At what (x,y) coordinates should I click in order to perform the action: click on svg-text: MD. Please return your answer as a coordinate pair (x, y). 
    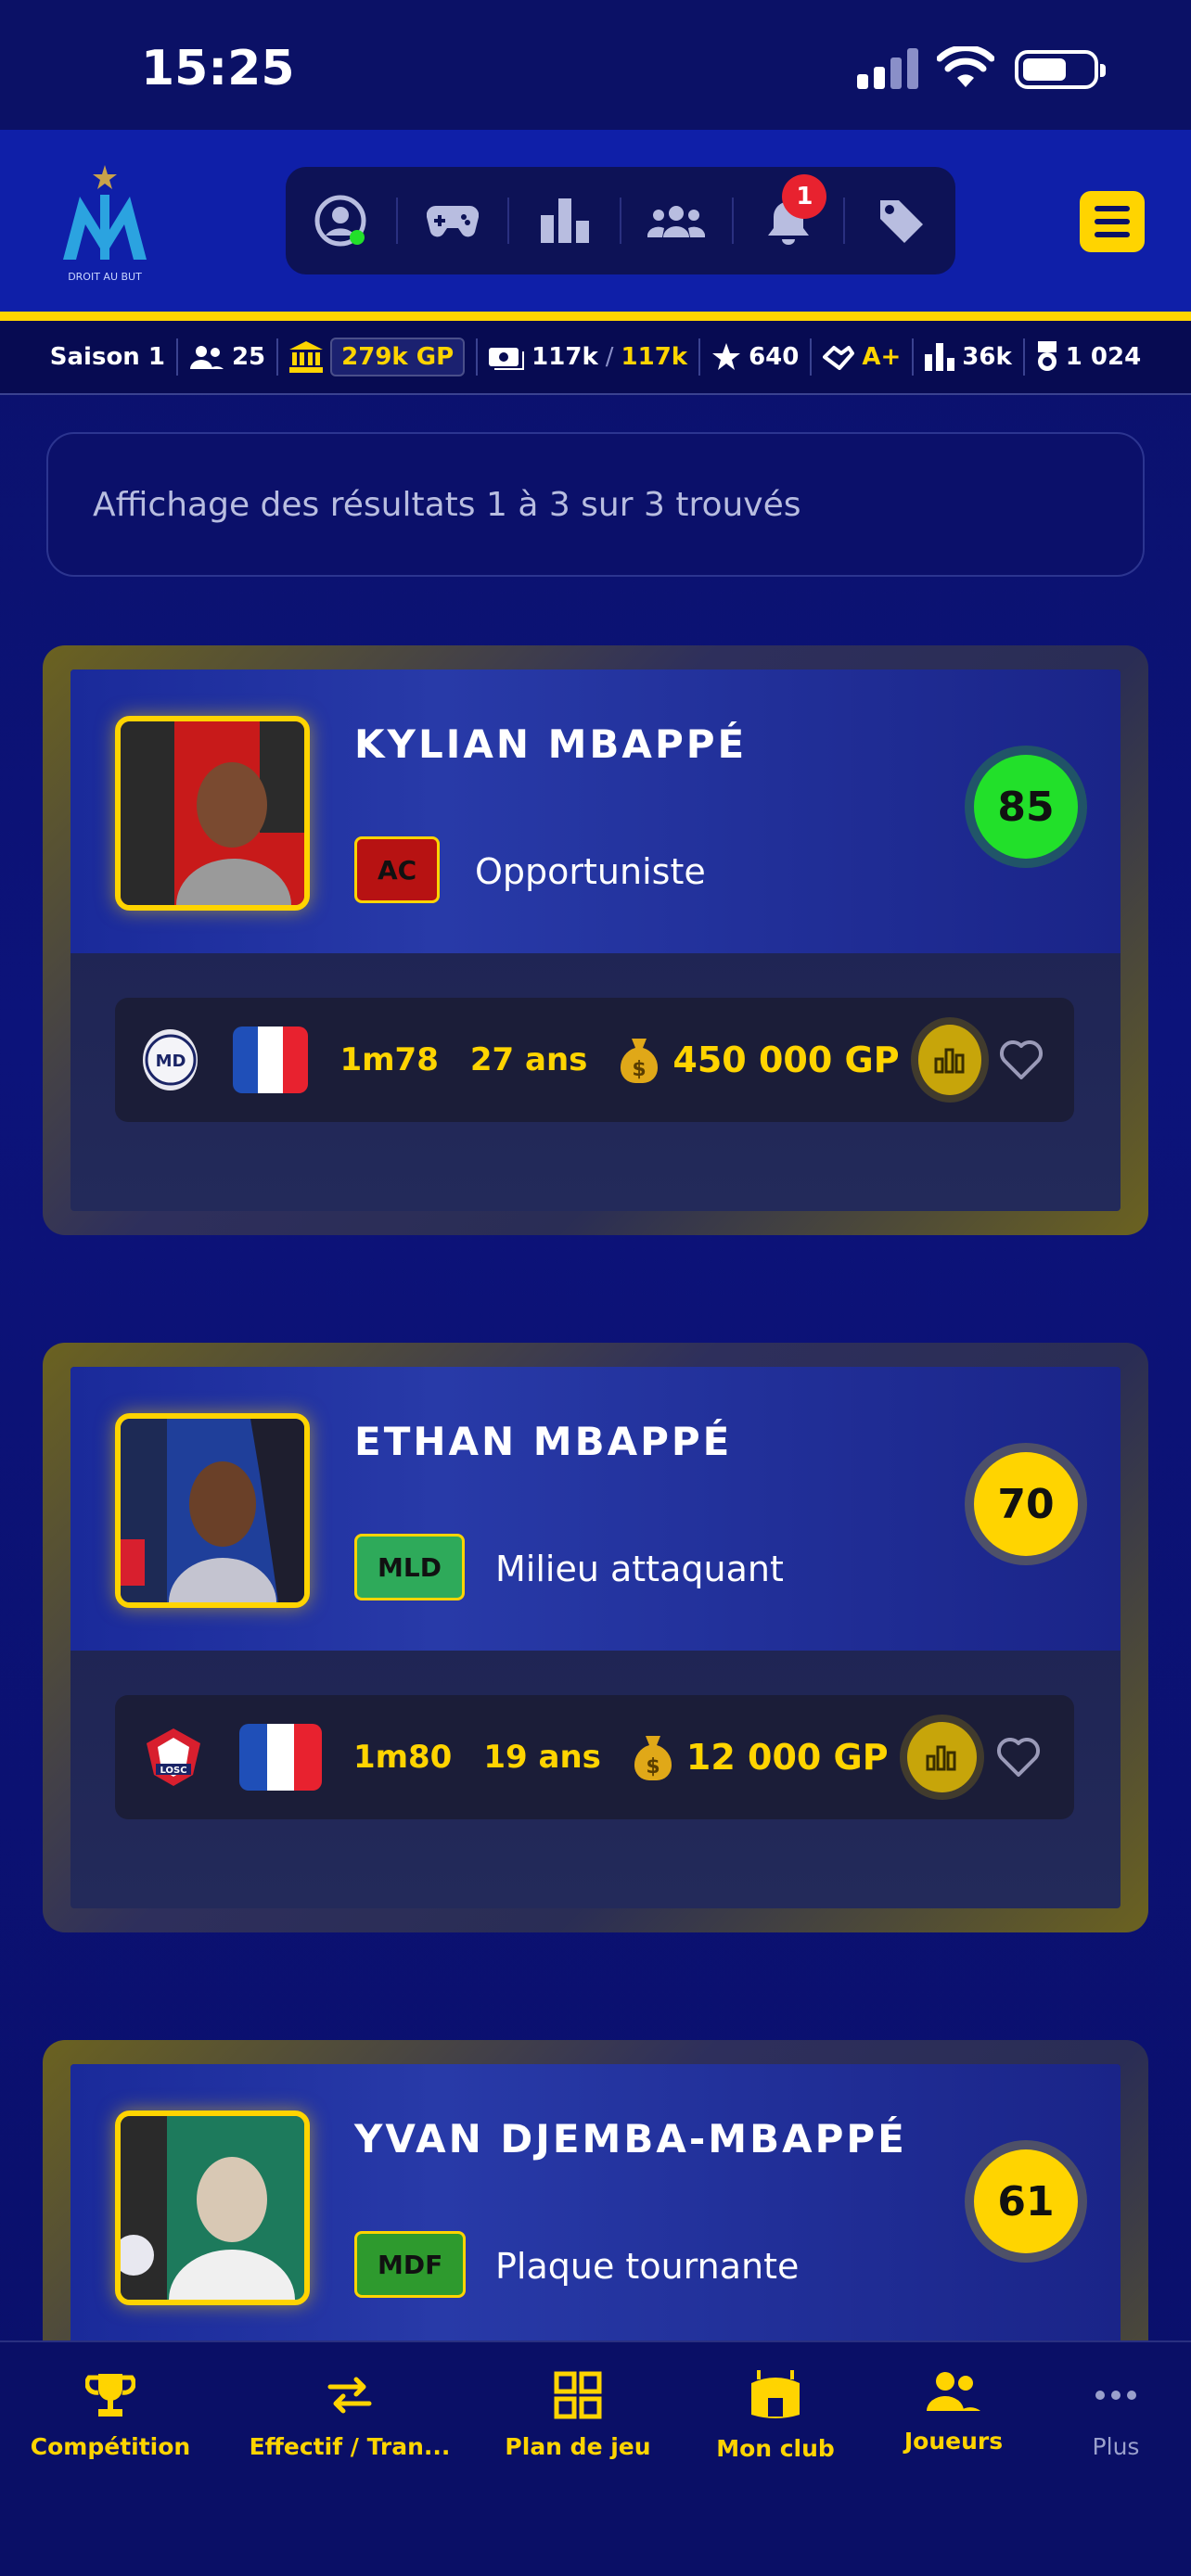
    Looking at the image, I should click on (170, 1062).